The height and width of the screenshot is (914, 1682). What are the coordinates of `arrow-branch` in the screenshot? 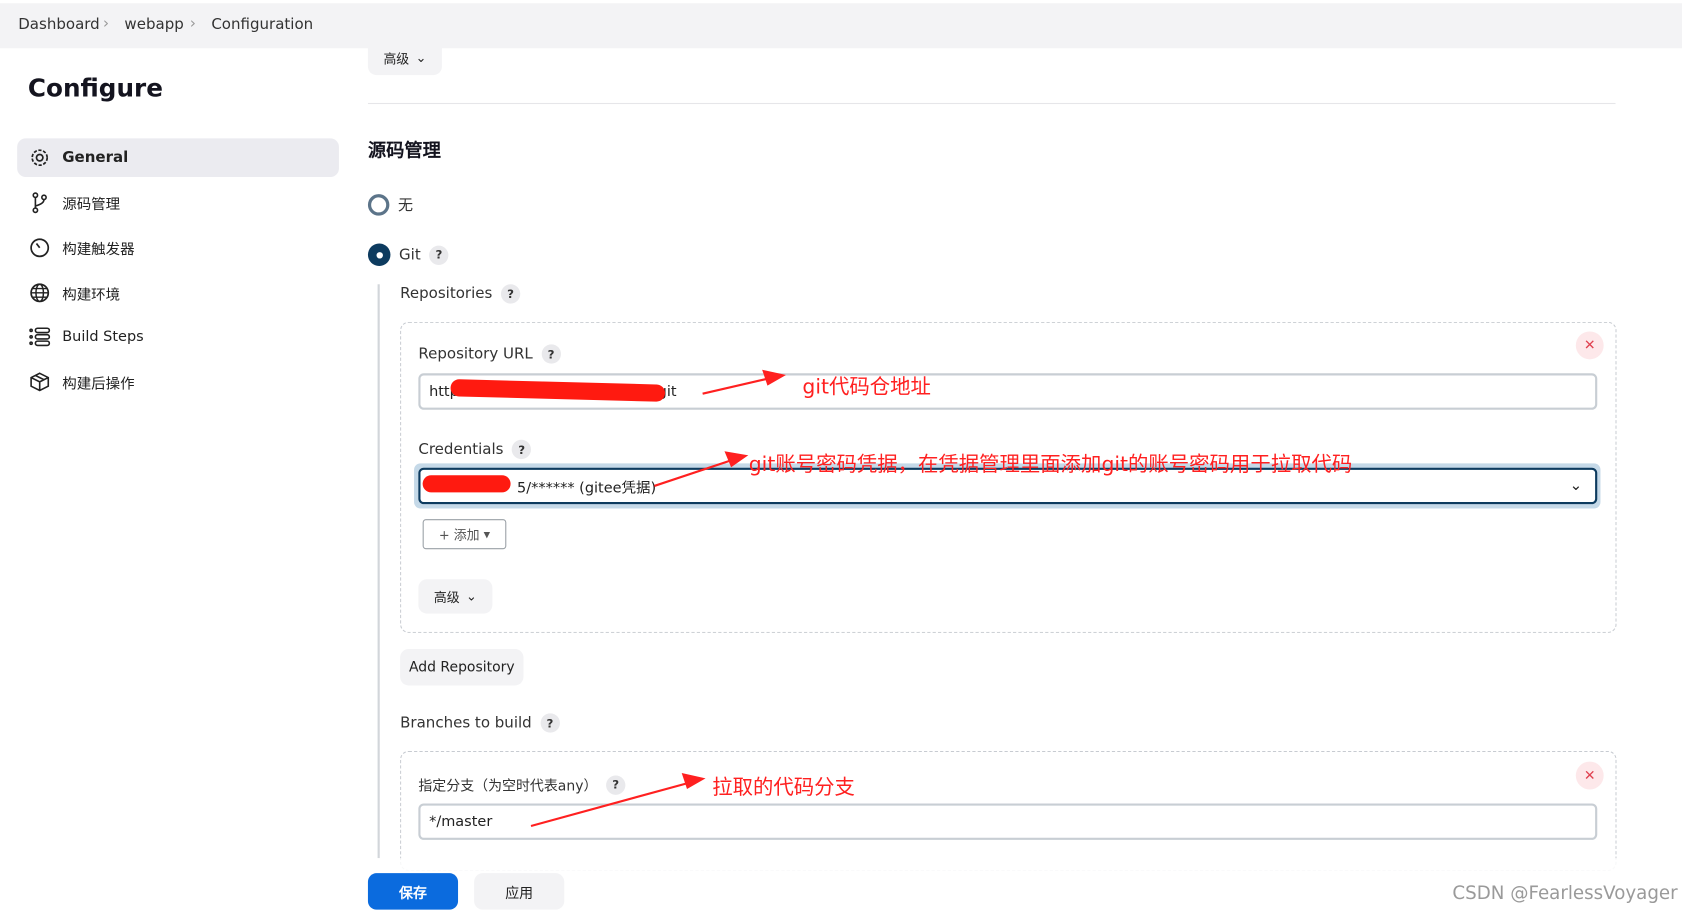 It's located at (611, 804).